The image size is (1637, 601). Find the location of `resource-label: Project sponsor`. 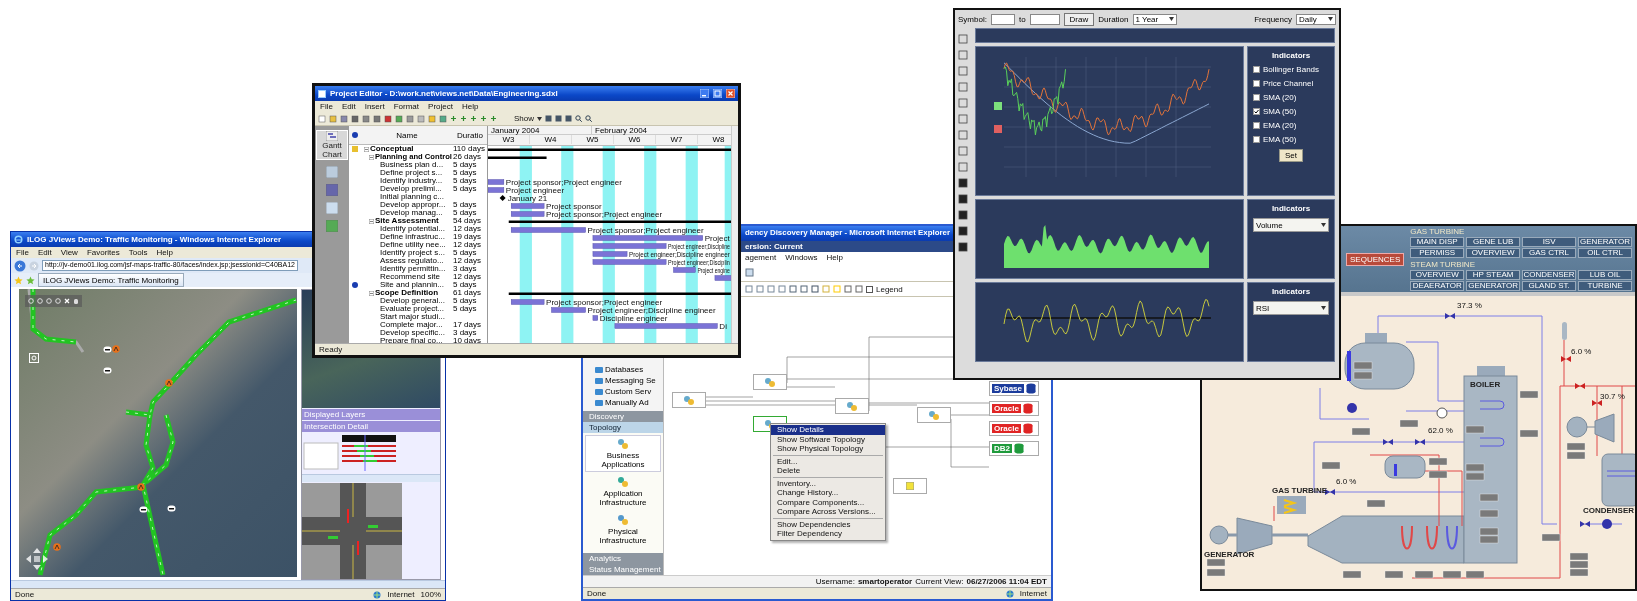

resource-label: Project sponsor is located at coordinates (574, 206).